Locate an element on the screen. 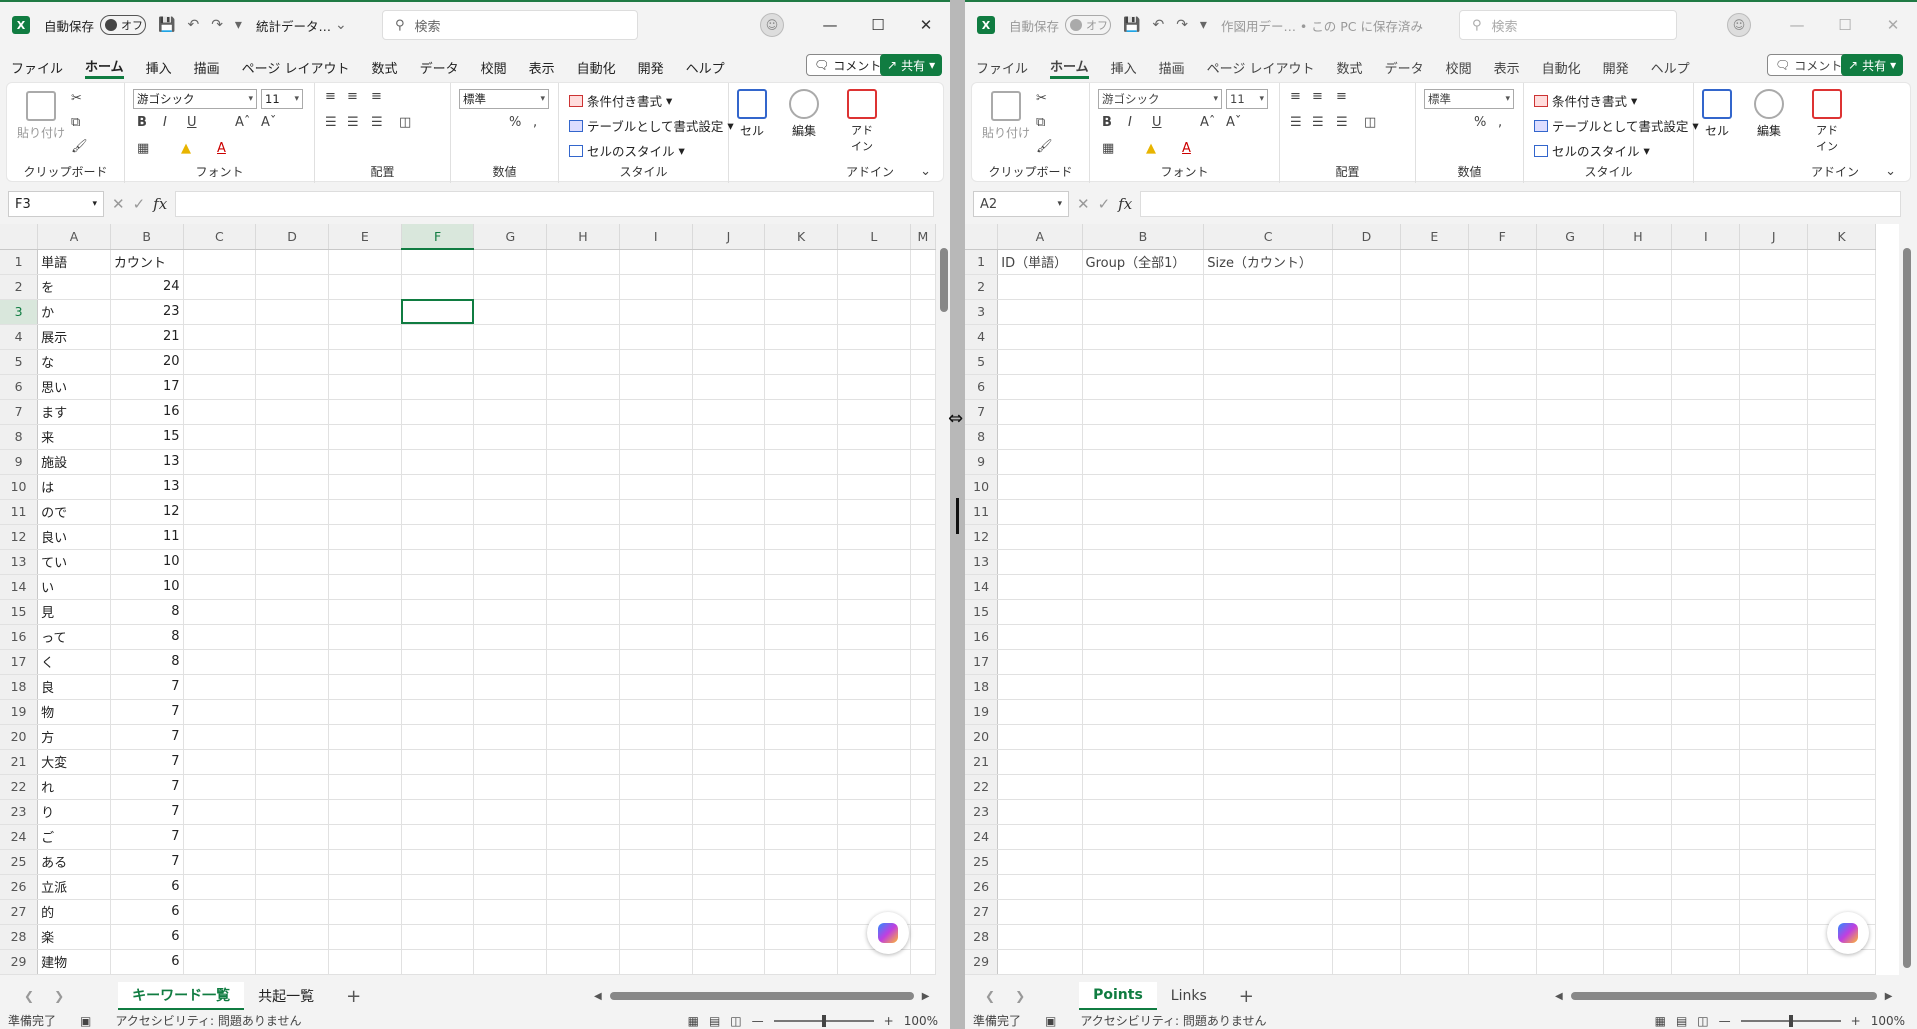  row-header: 1 is located at coordinates (19, 262).